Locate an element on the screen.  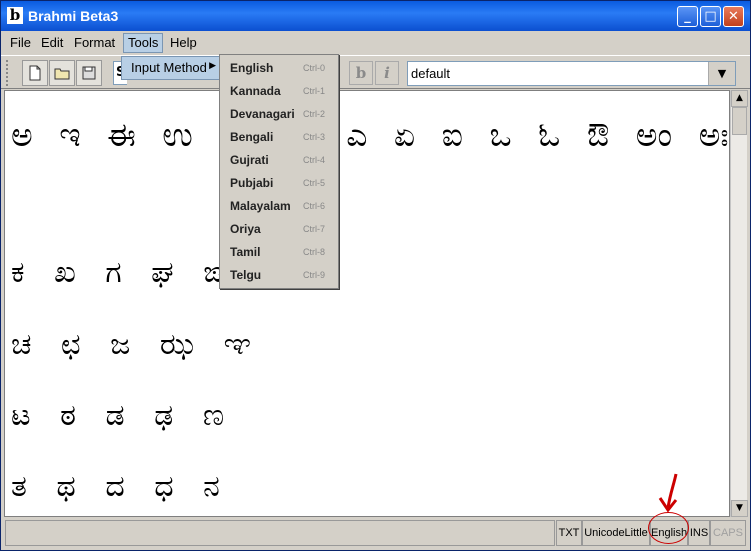
new-file-icon is located at coordinates (35, 73).